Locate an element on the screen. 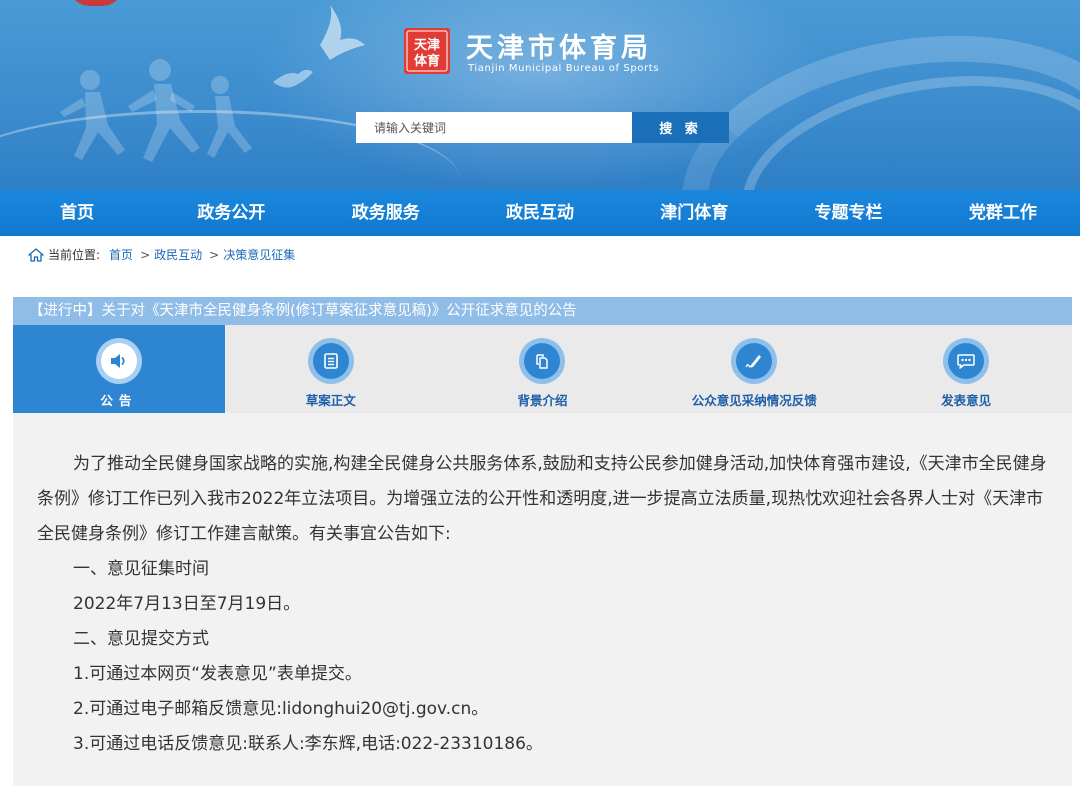  tab-draft-text: 草案正文 is located at coordinates (331, 369).